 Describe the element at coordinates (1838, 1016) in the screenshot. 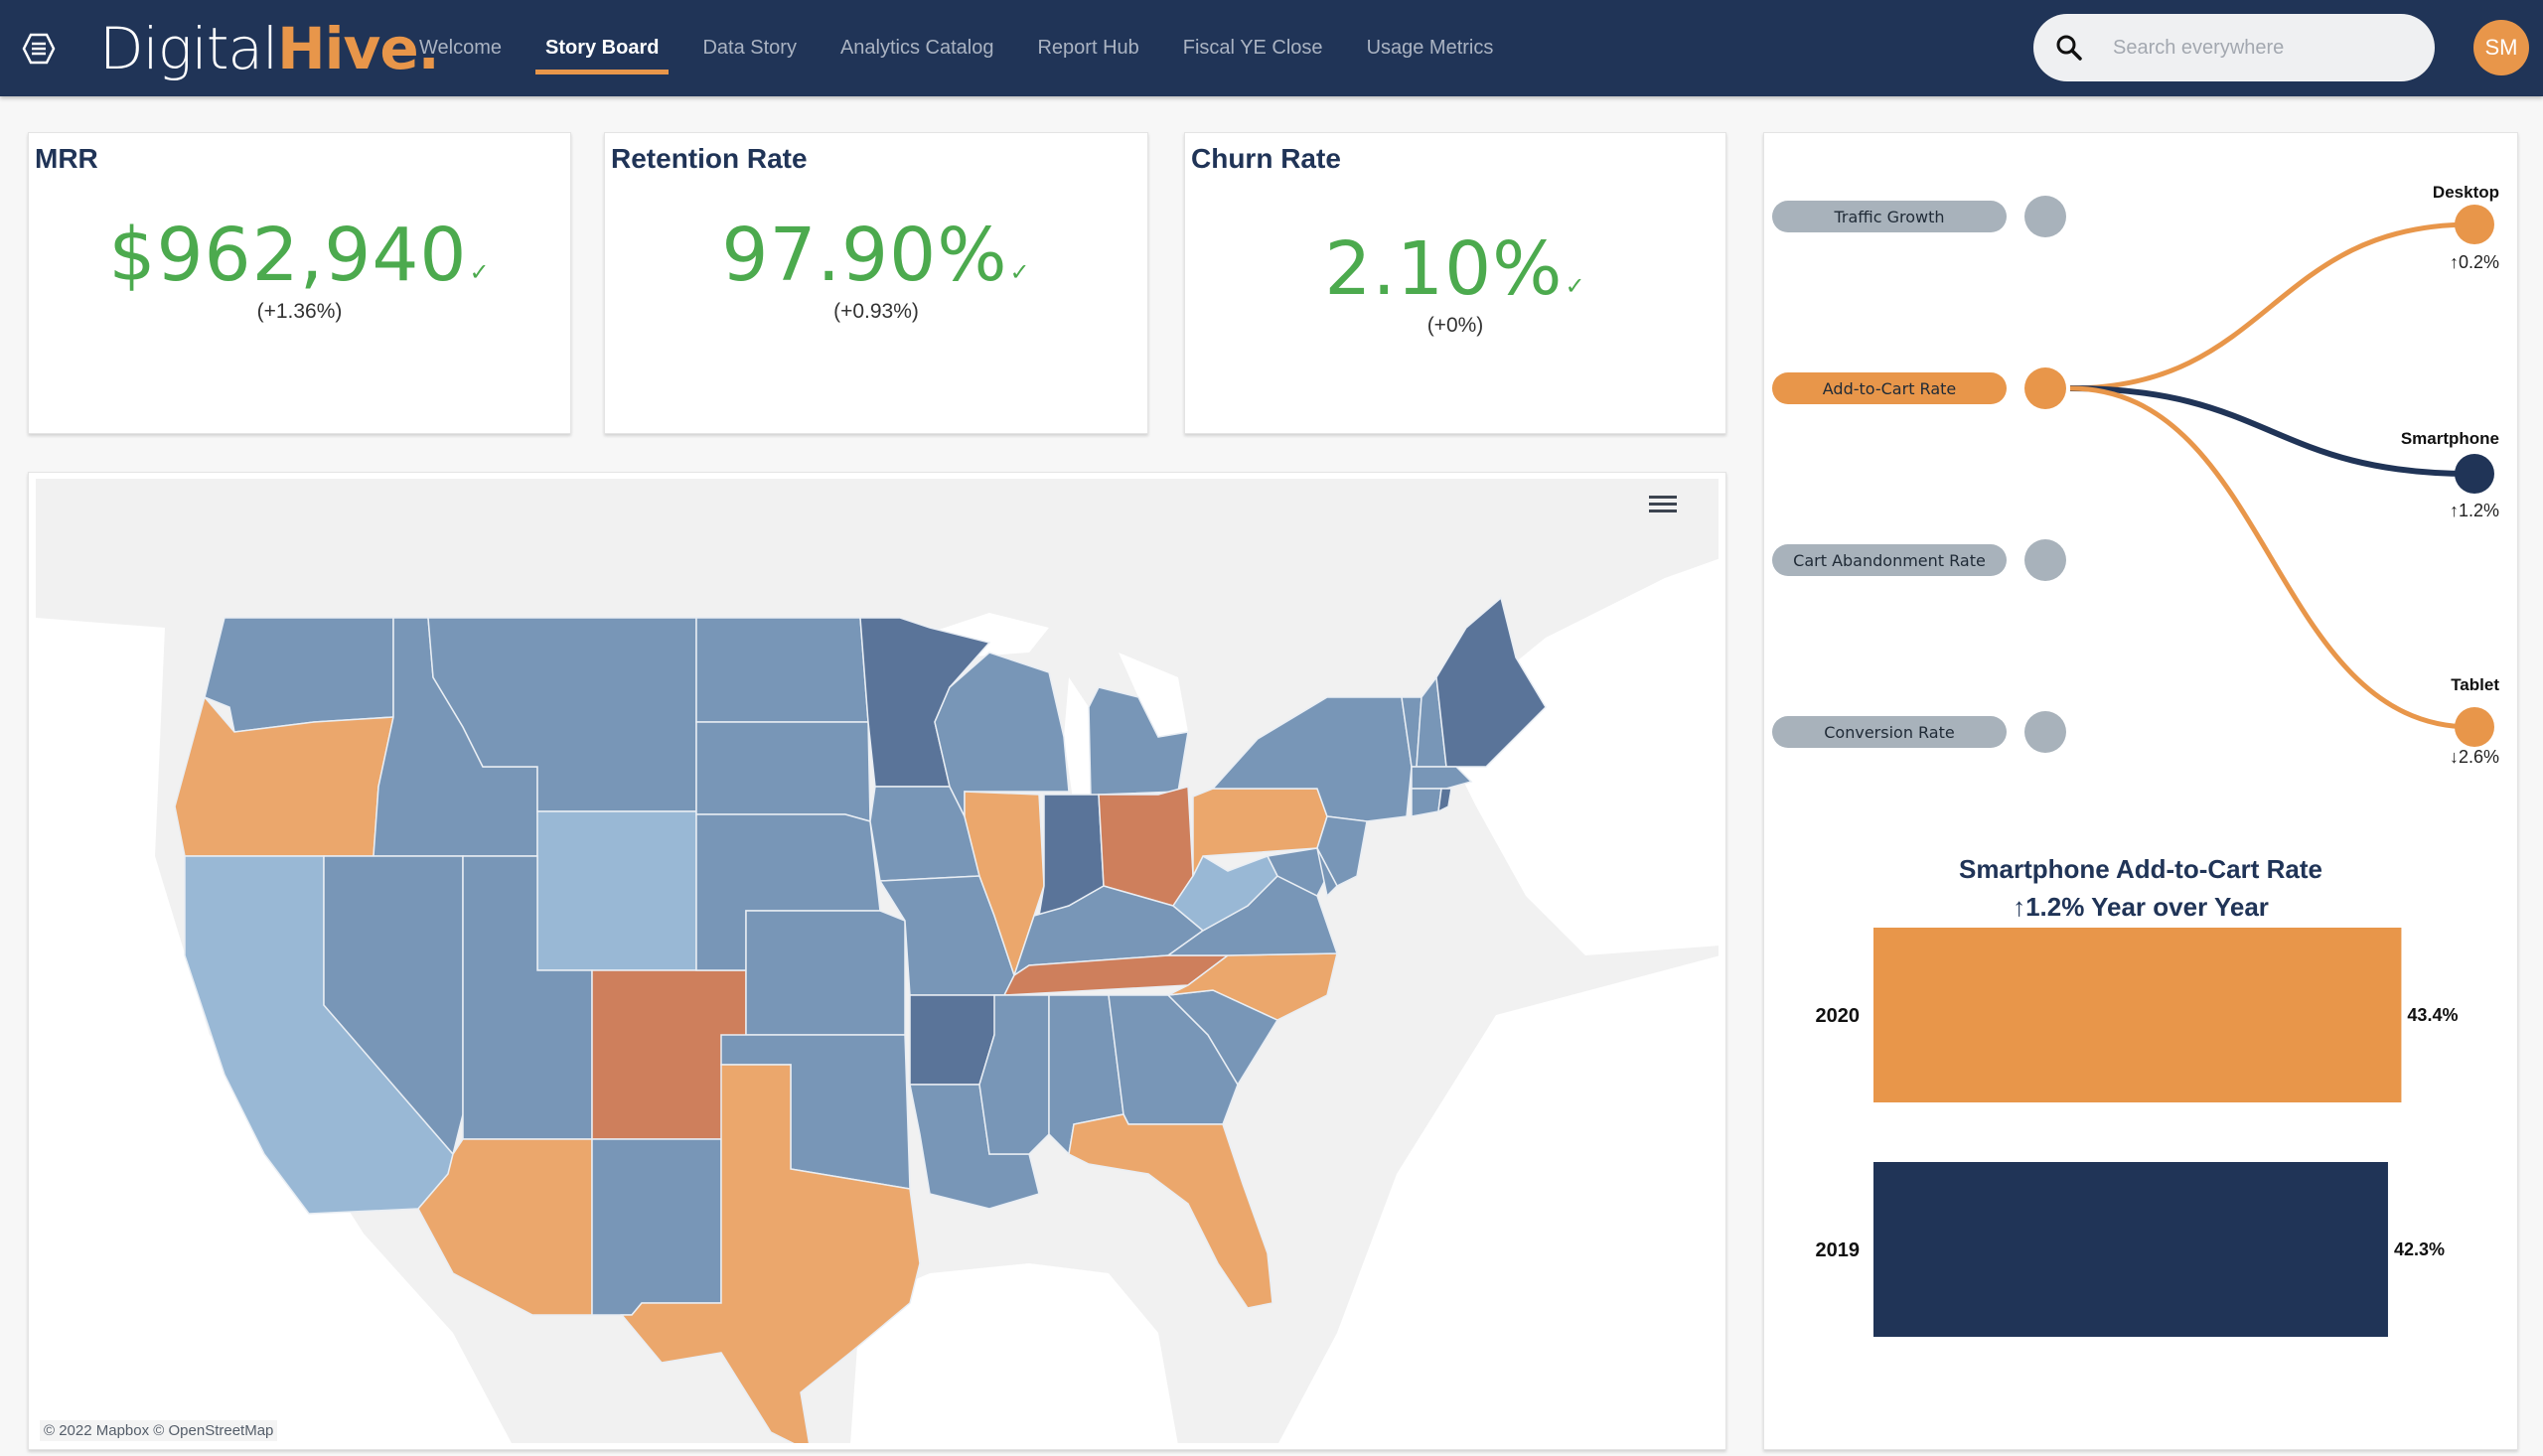

I see `category-label-2020: 2020` at that location.